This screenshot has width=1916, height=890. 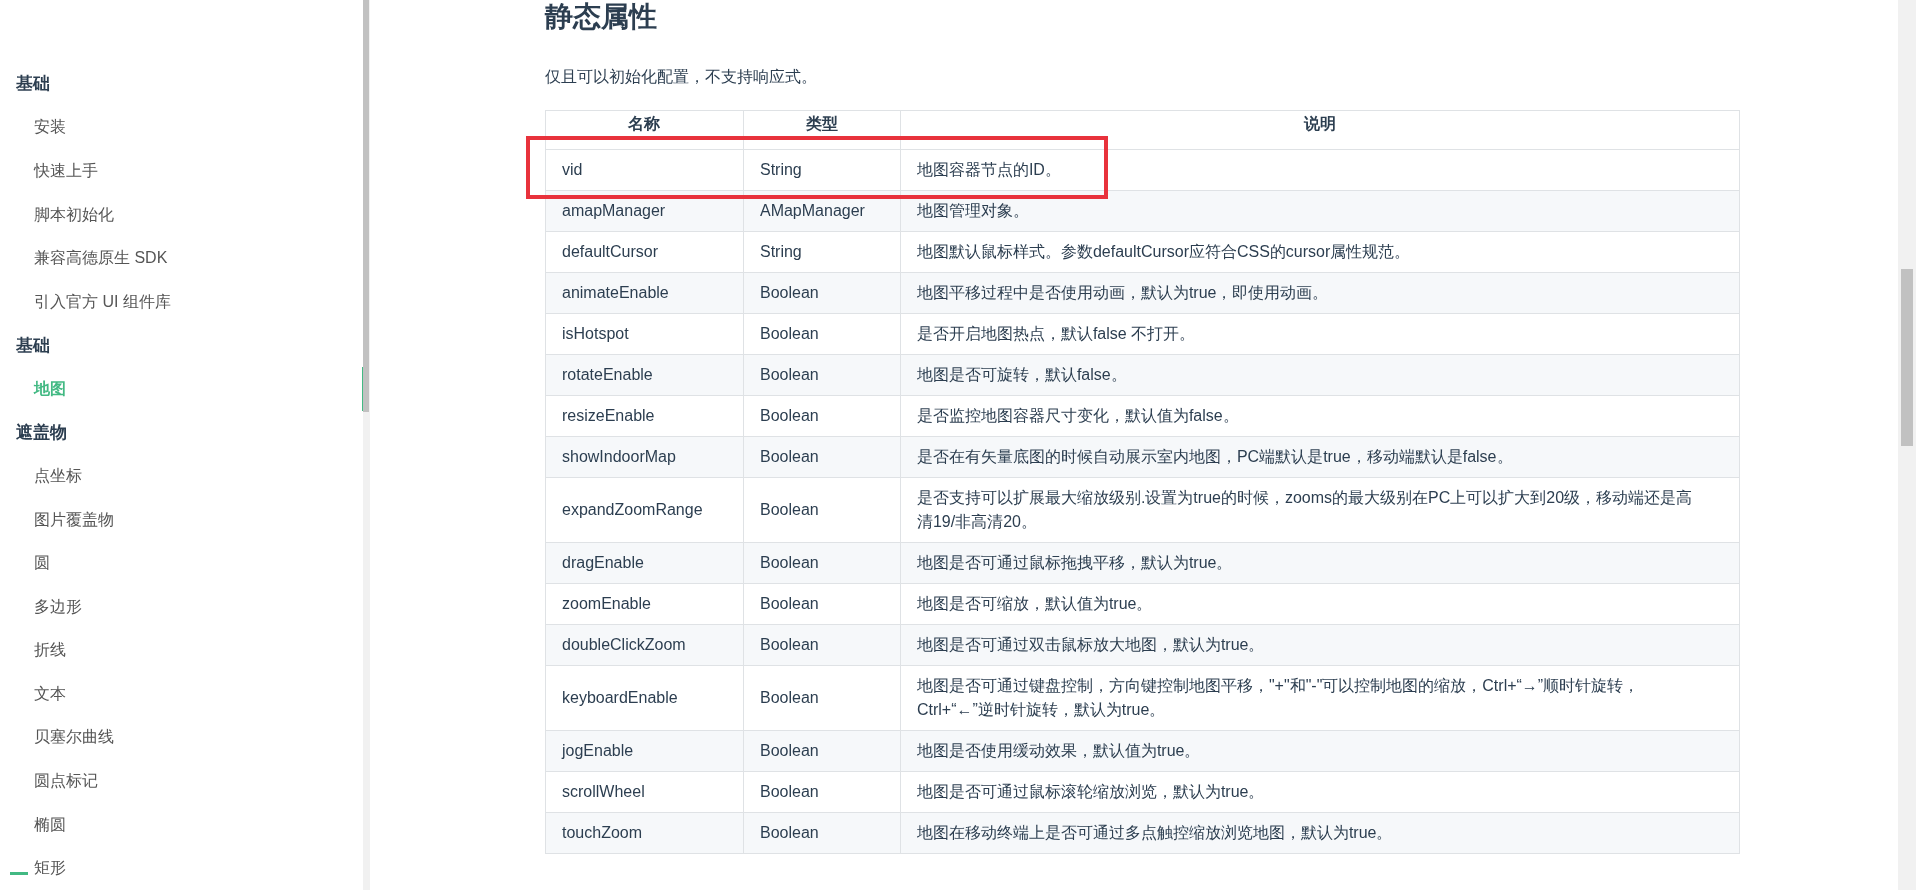 I want to click on sidebar-item: 贝塞尔曲线, so click(x=181, y=737).